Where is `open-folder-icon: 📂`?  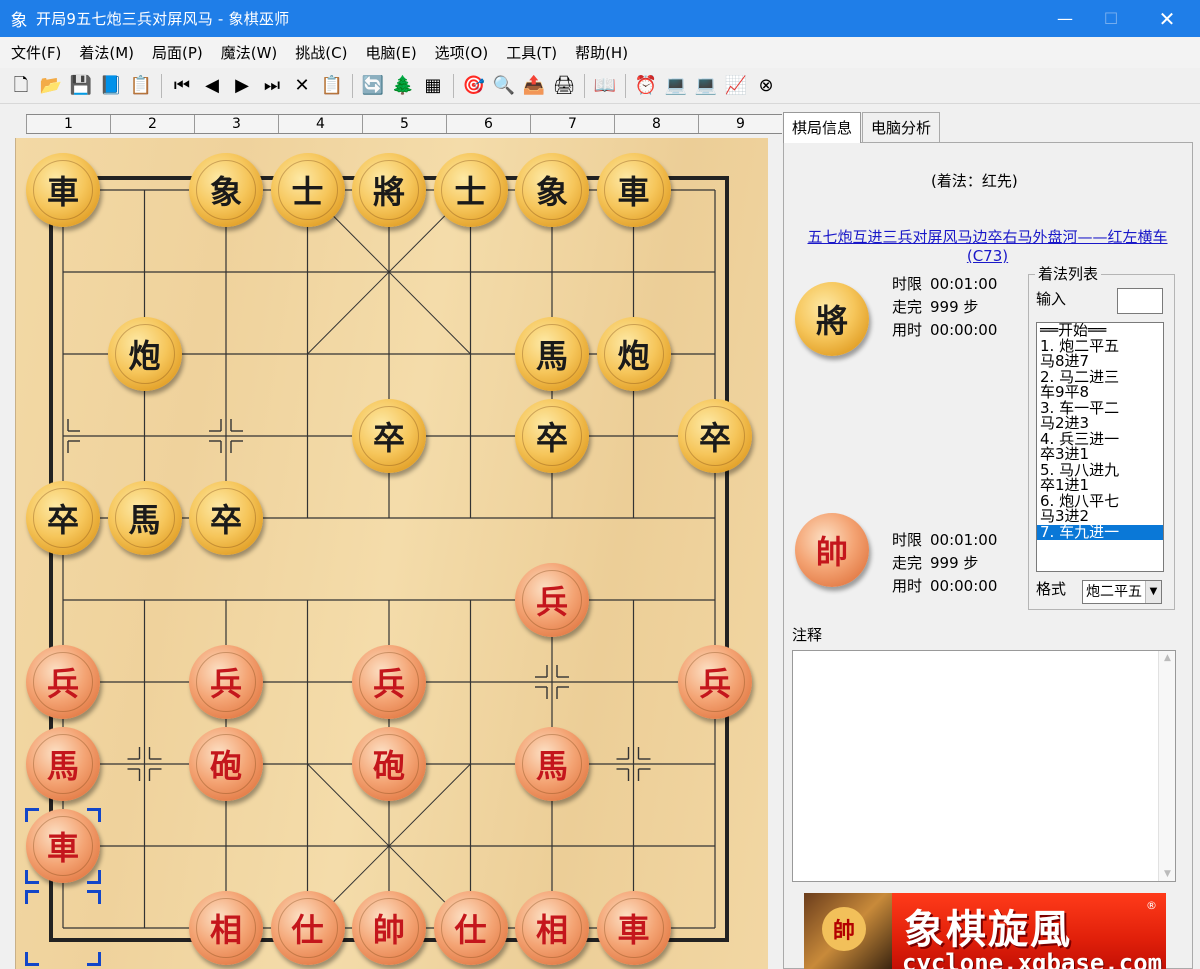
open-folder-icon: 📂 is located at coordinates (51, 86).